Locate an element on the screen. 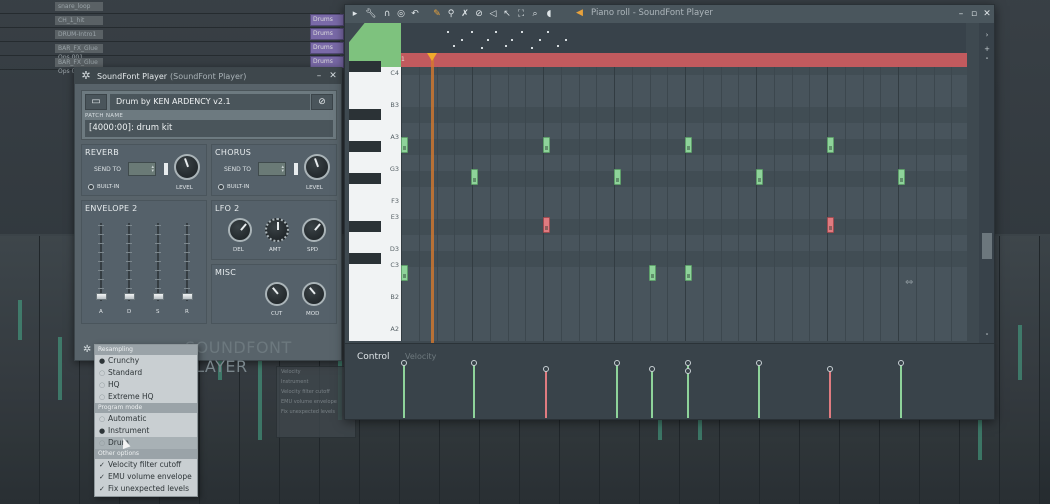  record-icon: ◎ is located at coordinates (401, 14).